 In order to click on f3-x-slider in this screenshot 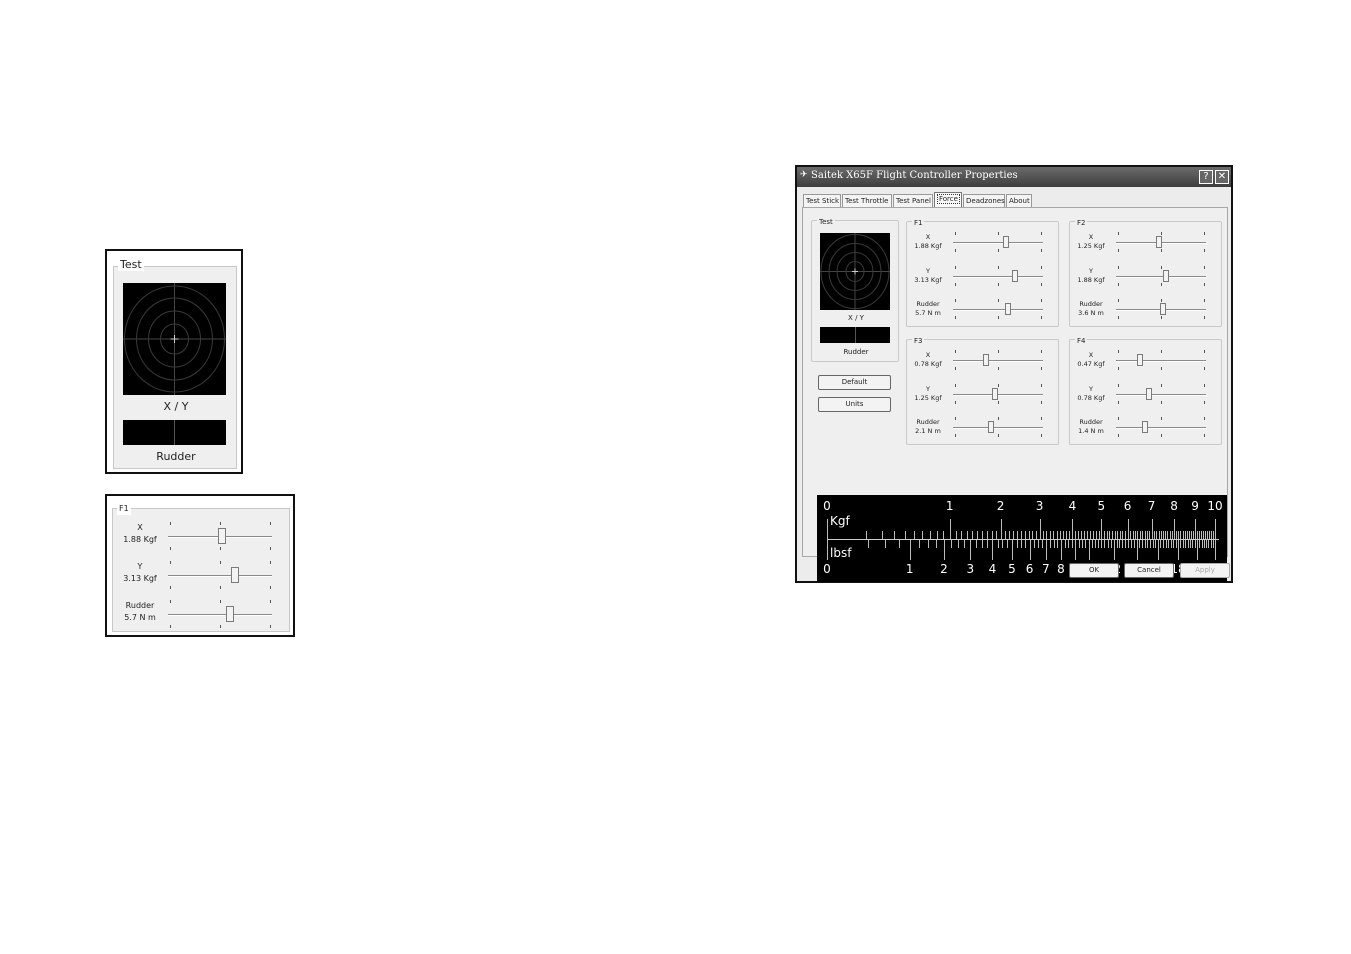, I will do `click(998, 360)`.